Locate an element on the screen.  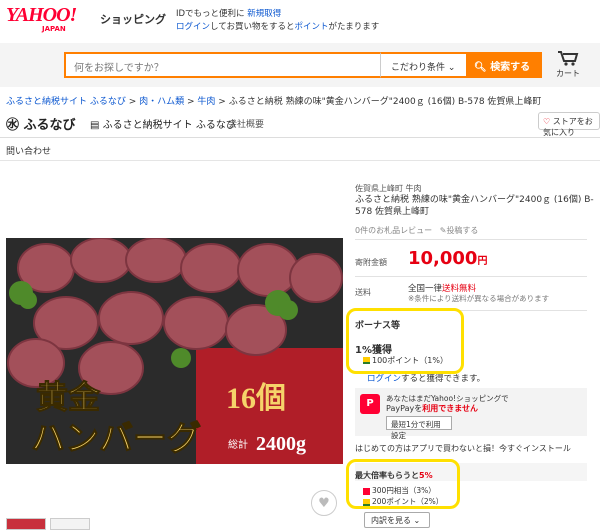
store-icon: ▤ is located at coordinates (95, 125).